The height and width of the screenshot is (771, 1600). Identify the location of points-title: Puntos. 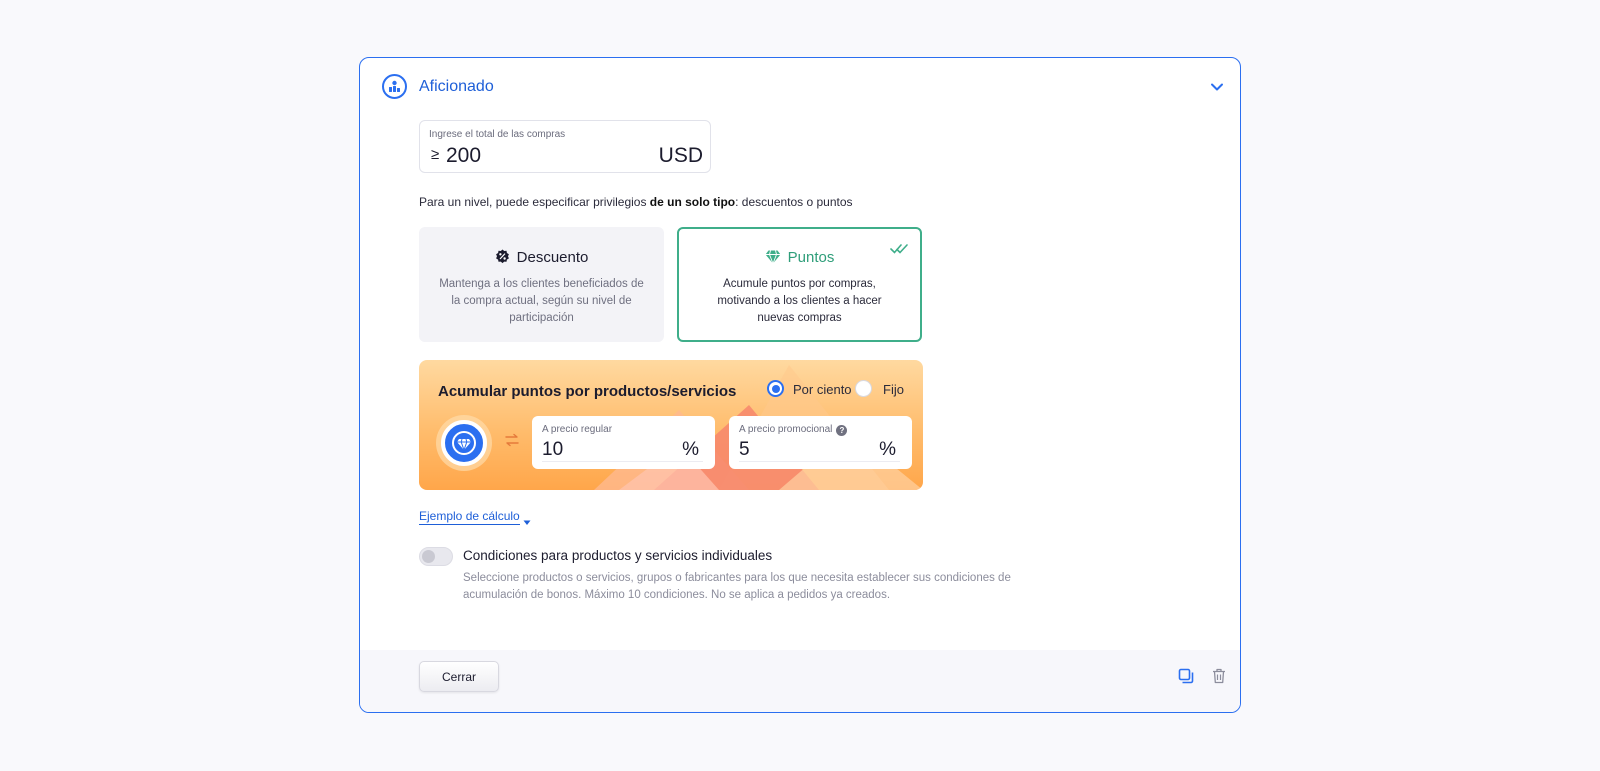
(811, 257).